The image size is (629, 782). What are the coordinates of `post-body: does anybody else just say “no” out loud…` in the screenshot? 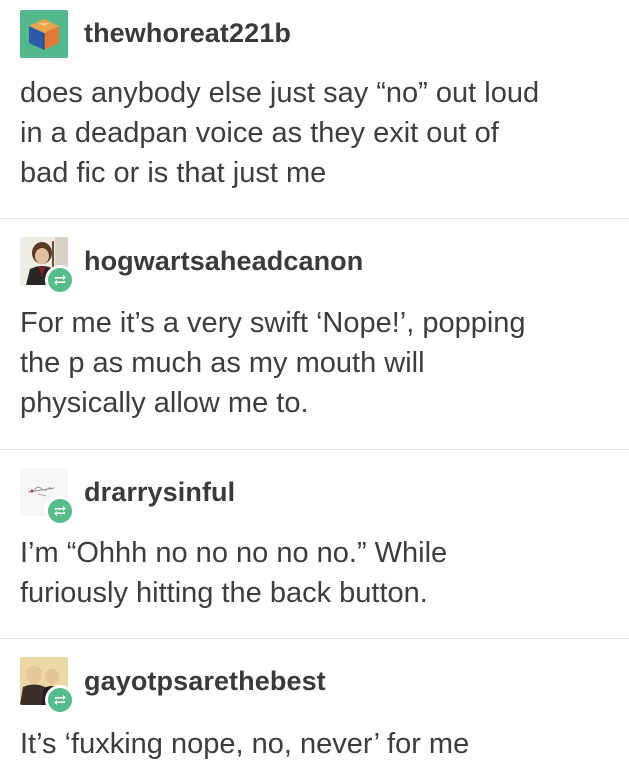 It's located at (320, 133).